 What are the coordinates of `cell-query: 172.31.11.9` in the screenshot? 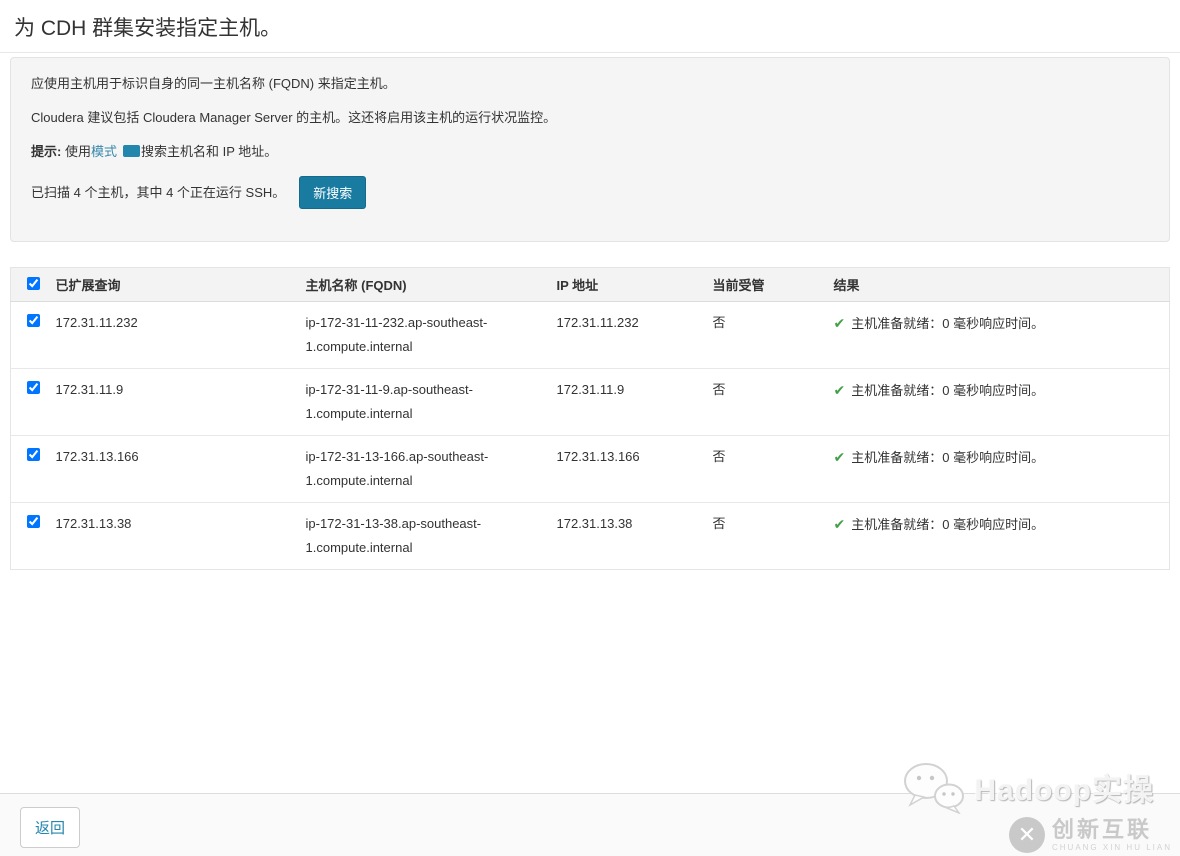 It's located at (180, 402).